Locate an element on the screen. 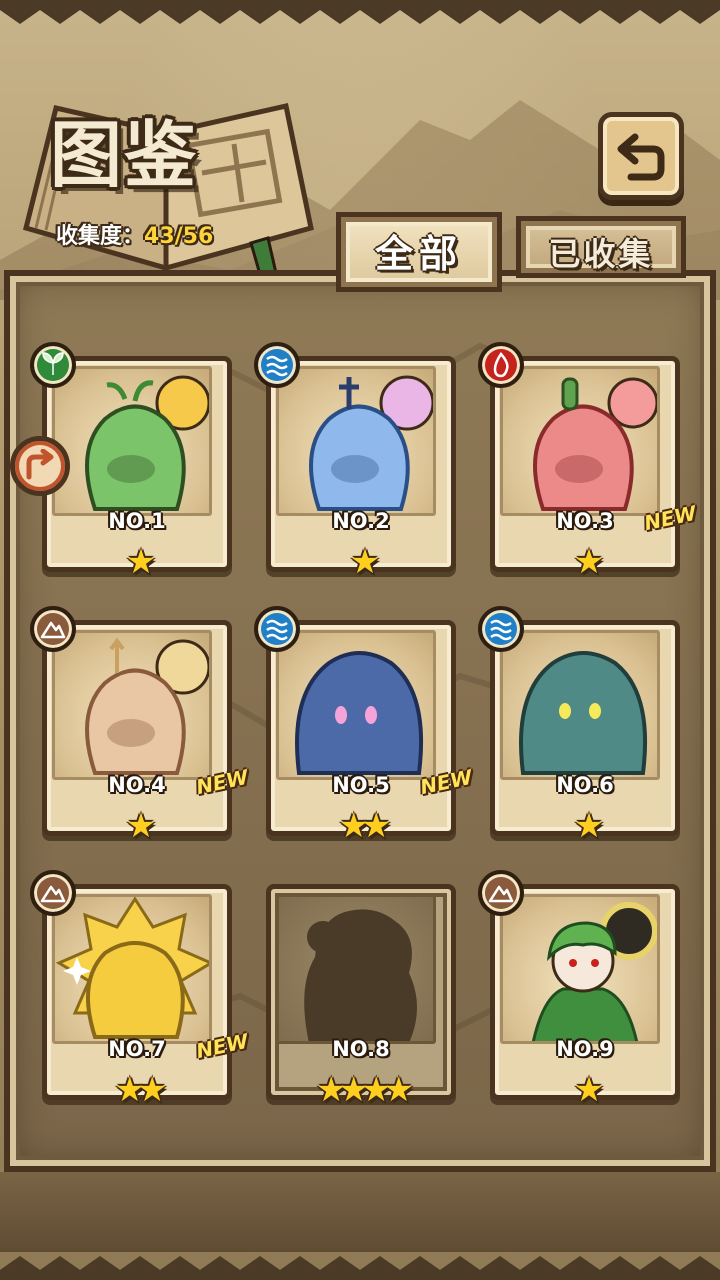 This screenshot has width=720, height=1280. monster-card-locked: NO.8 ★★★★ is located at coordinates (361, 999).